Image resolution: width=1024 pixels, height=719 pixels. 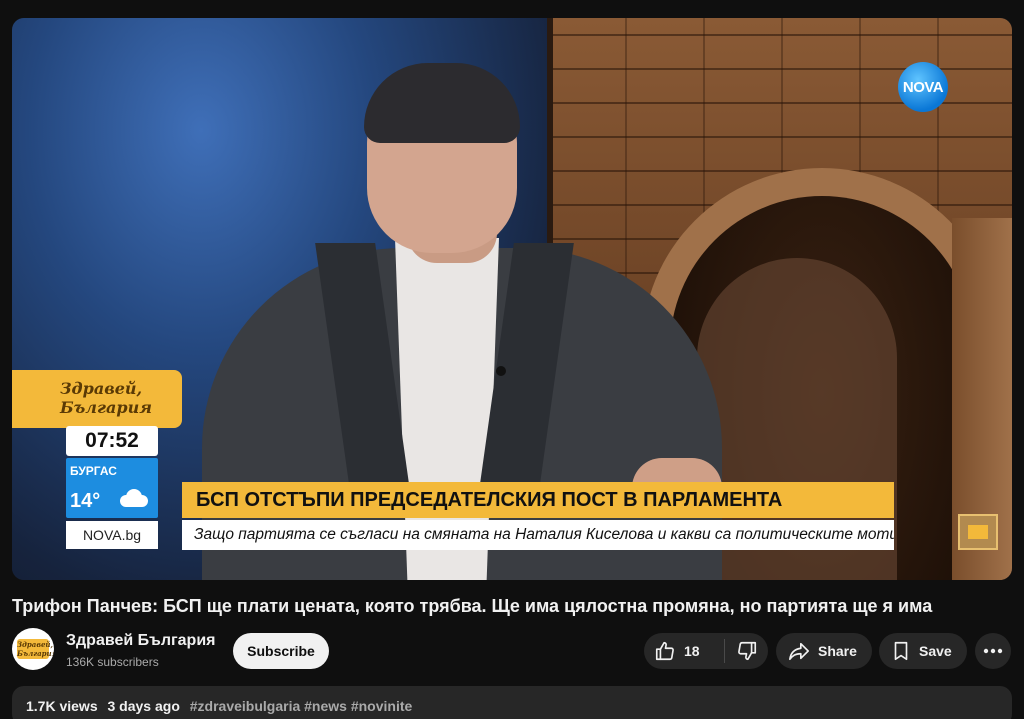 I want to click on hashtags: #zdraveibulgaria #news #novinite, so click(x=301, y=706).